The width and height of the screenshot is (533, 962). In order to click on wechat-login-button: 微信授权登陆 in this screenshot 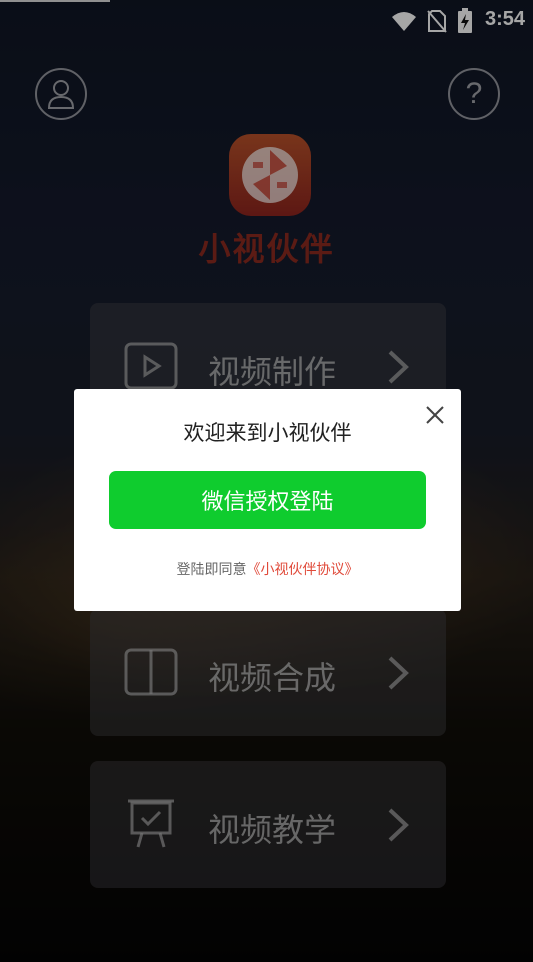, I will do `click(267, 500)`.